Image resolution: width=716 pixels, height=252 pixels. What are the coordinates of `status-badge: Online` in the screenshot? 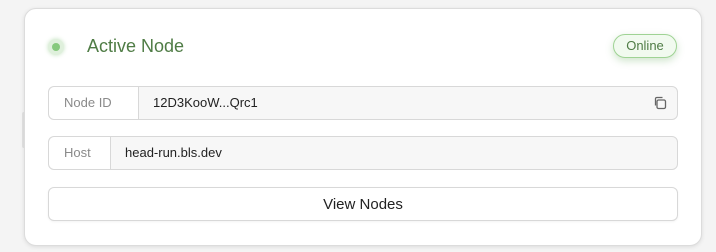 It's located at (645, 46).